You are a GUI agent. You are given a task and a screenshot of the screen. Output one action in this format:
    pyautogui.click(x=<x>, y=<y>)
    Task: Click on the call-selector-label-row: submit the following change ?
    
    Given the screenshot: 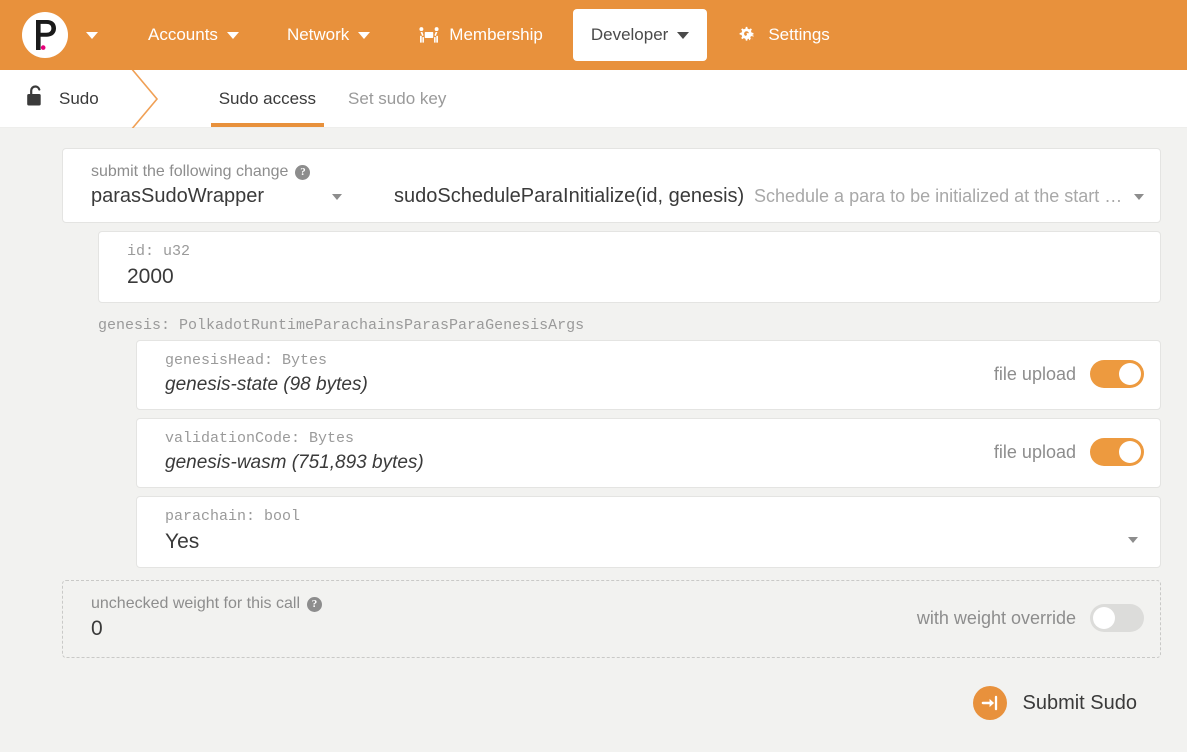 What is the action you would take?
    pyautogui.click(x=617, y=172)
    